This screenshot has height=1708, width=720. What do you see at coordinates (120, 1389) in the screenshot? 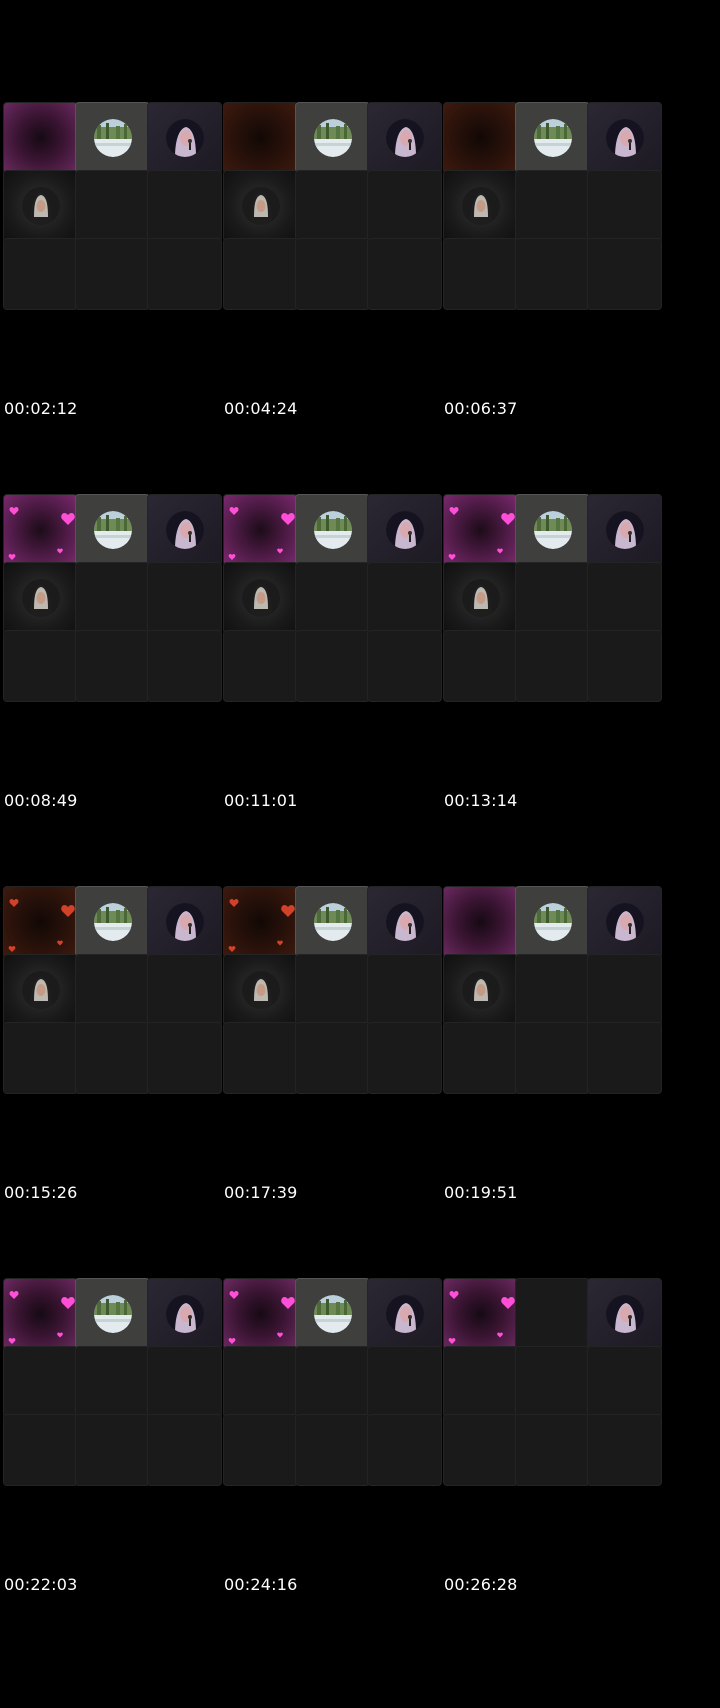
I see `video-frame: 00:22:03` at bounding box center [120, 1389].